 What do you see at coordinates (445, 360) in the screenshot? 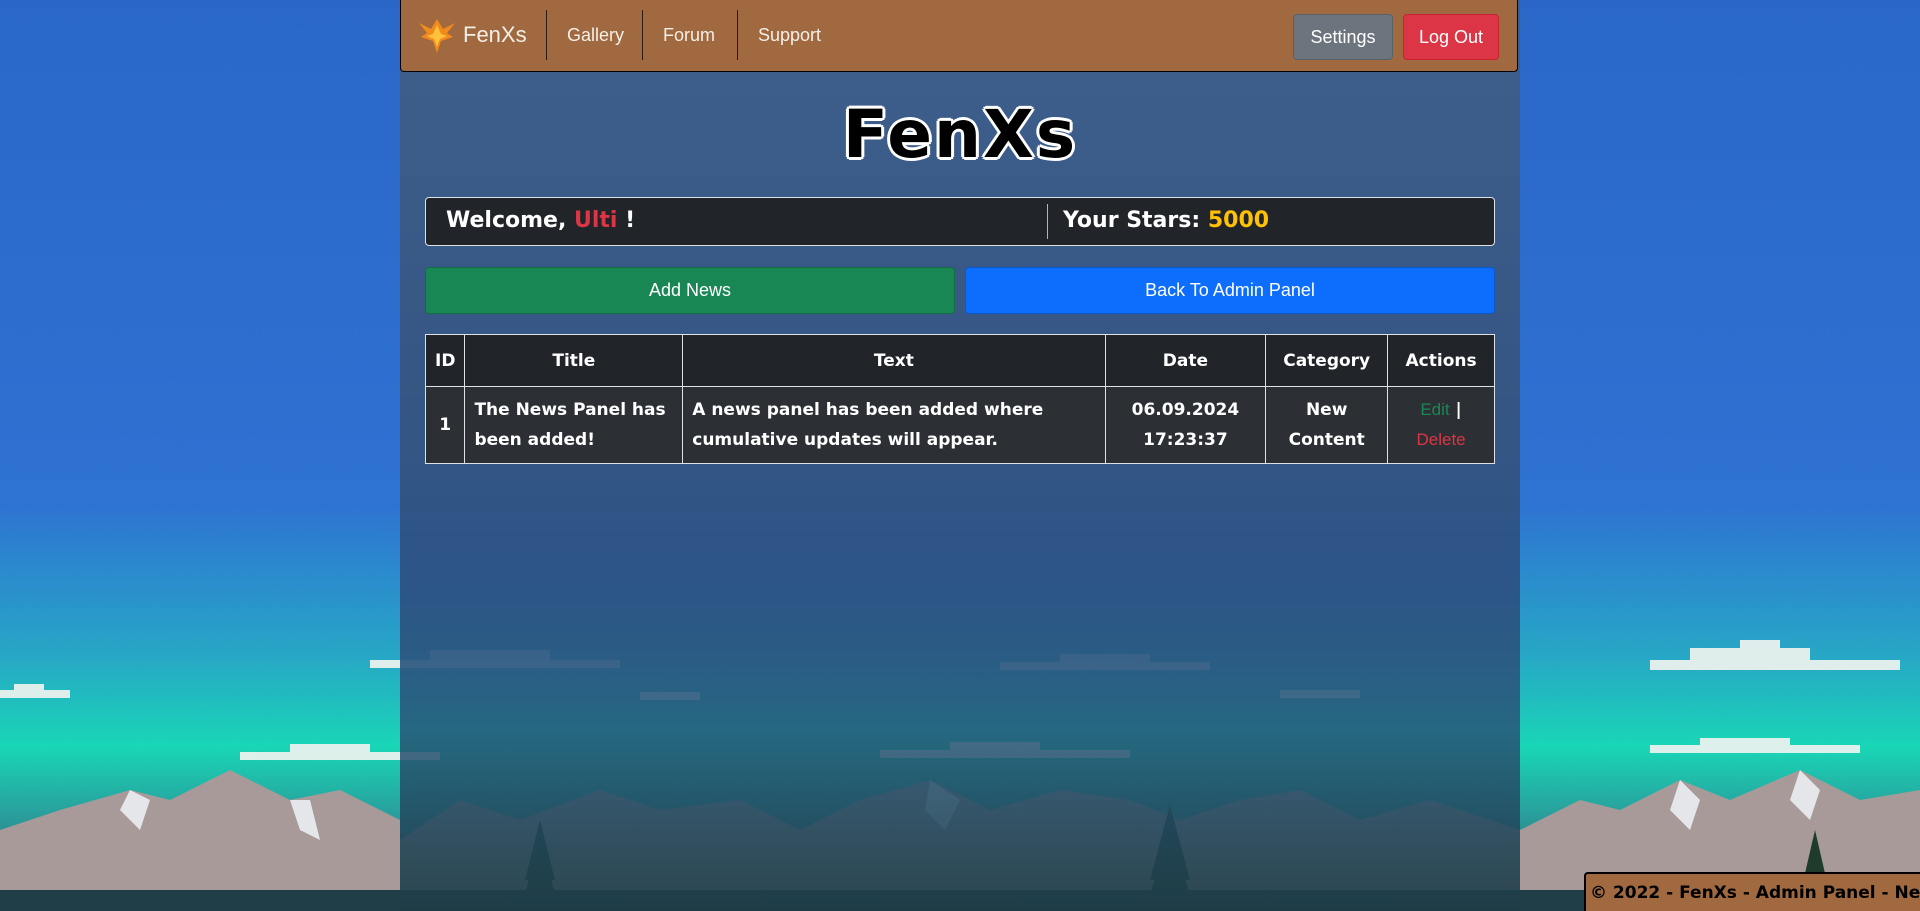
I see `column-header-id: ID` at bounding box center [445, 360].